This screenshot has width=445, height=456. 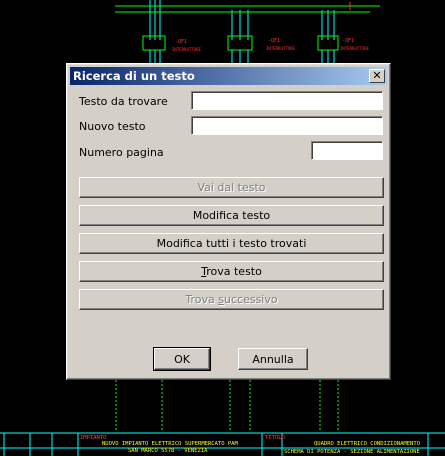 What do you see at coordinates (287, 100) in the screenshot?
I see `find-text-input` at bounding box center [287, 100].